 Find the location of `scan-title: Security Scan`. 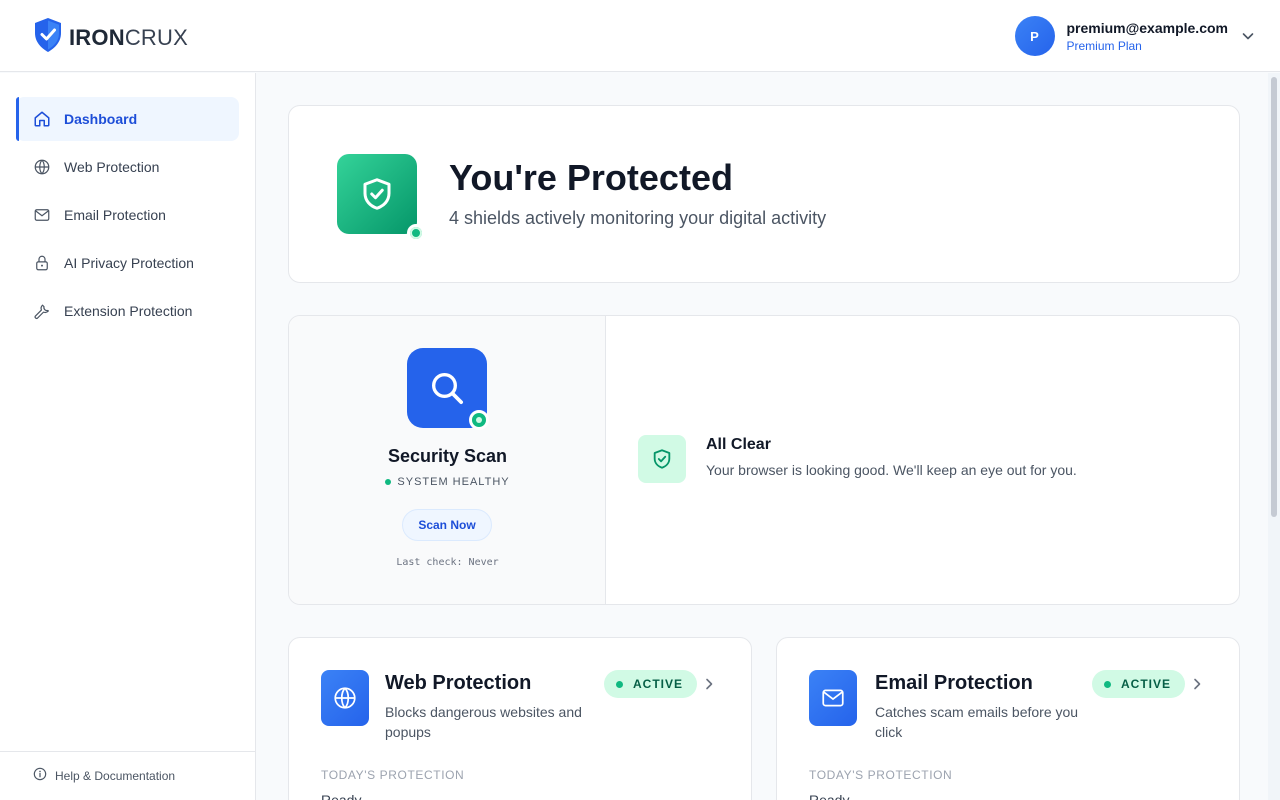

scan-title: Security Scan is located at coordinates (447, 456).